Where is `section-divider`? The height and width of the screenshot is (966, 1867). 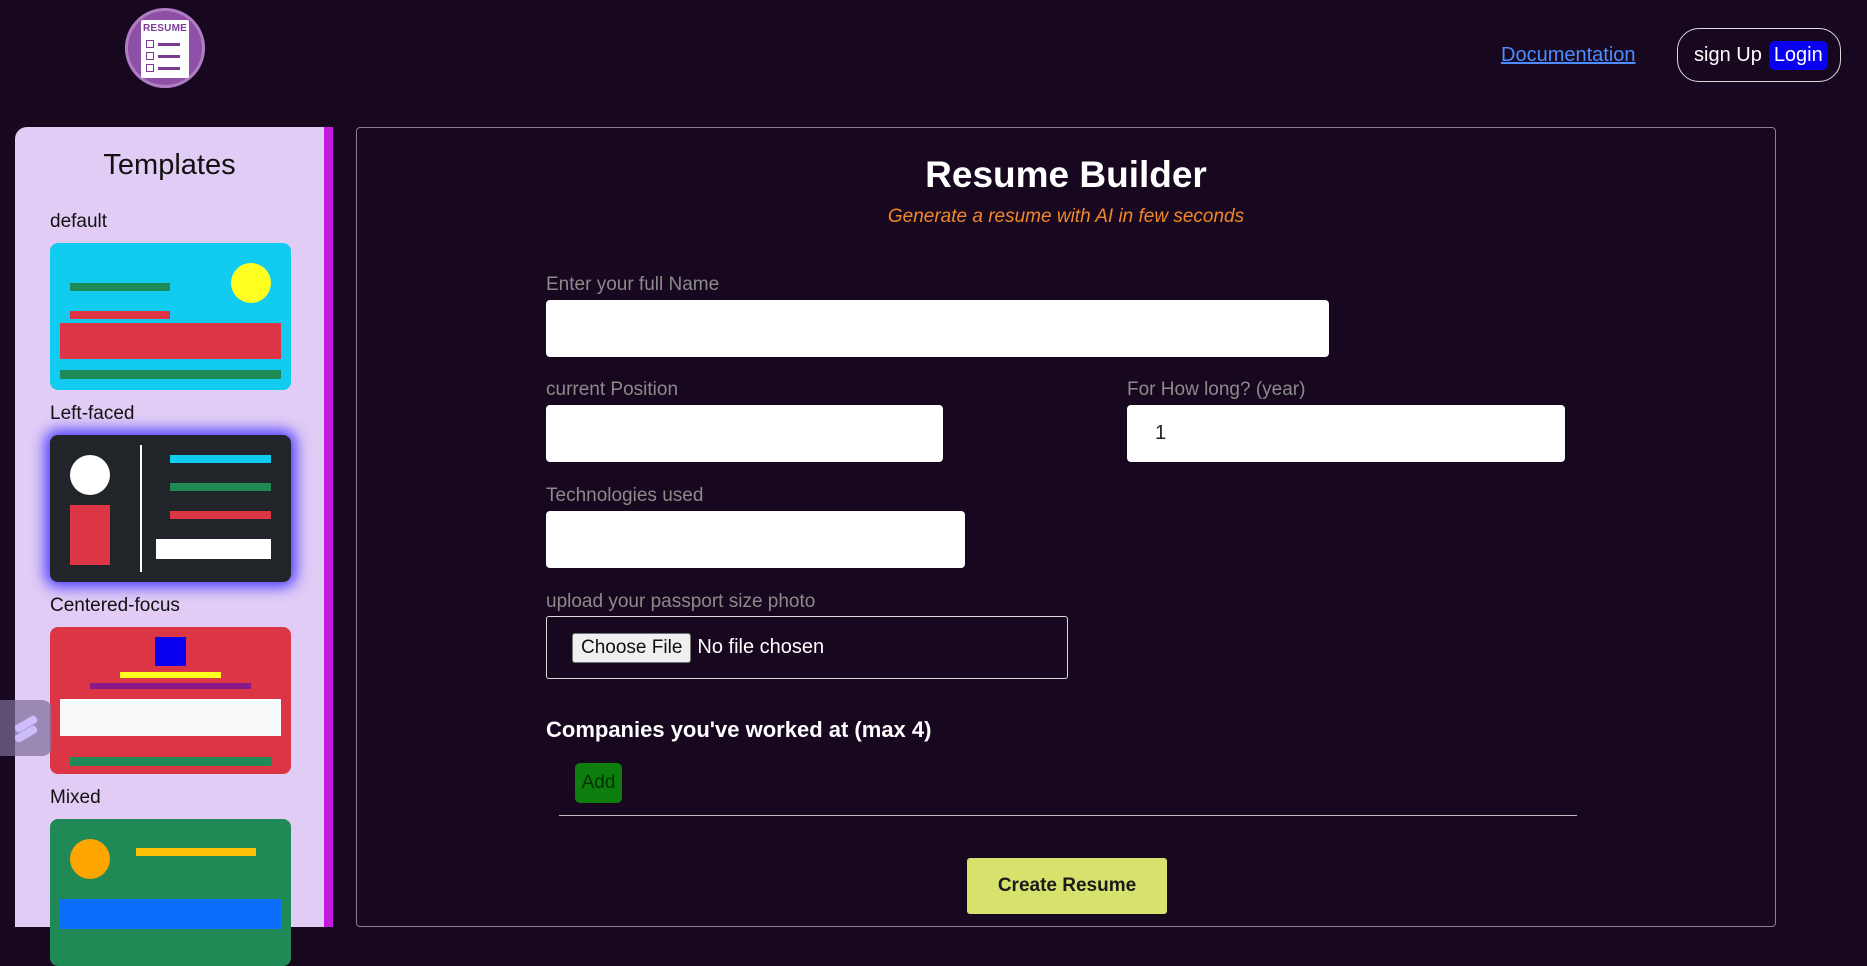 section-divider is located at coordinates (1068, 815).